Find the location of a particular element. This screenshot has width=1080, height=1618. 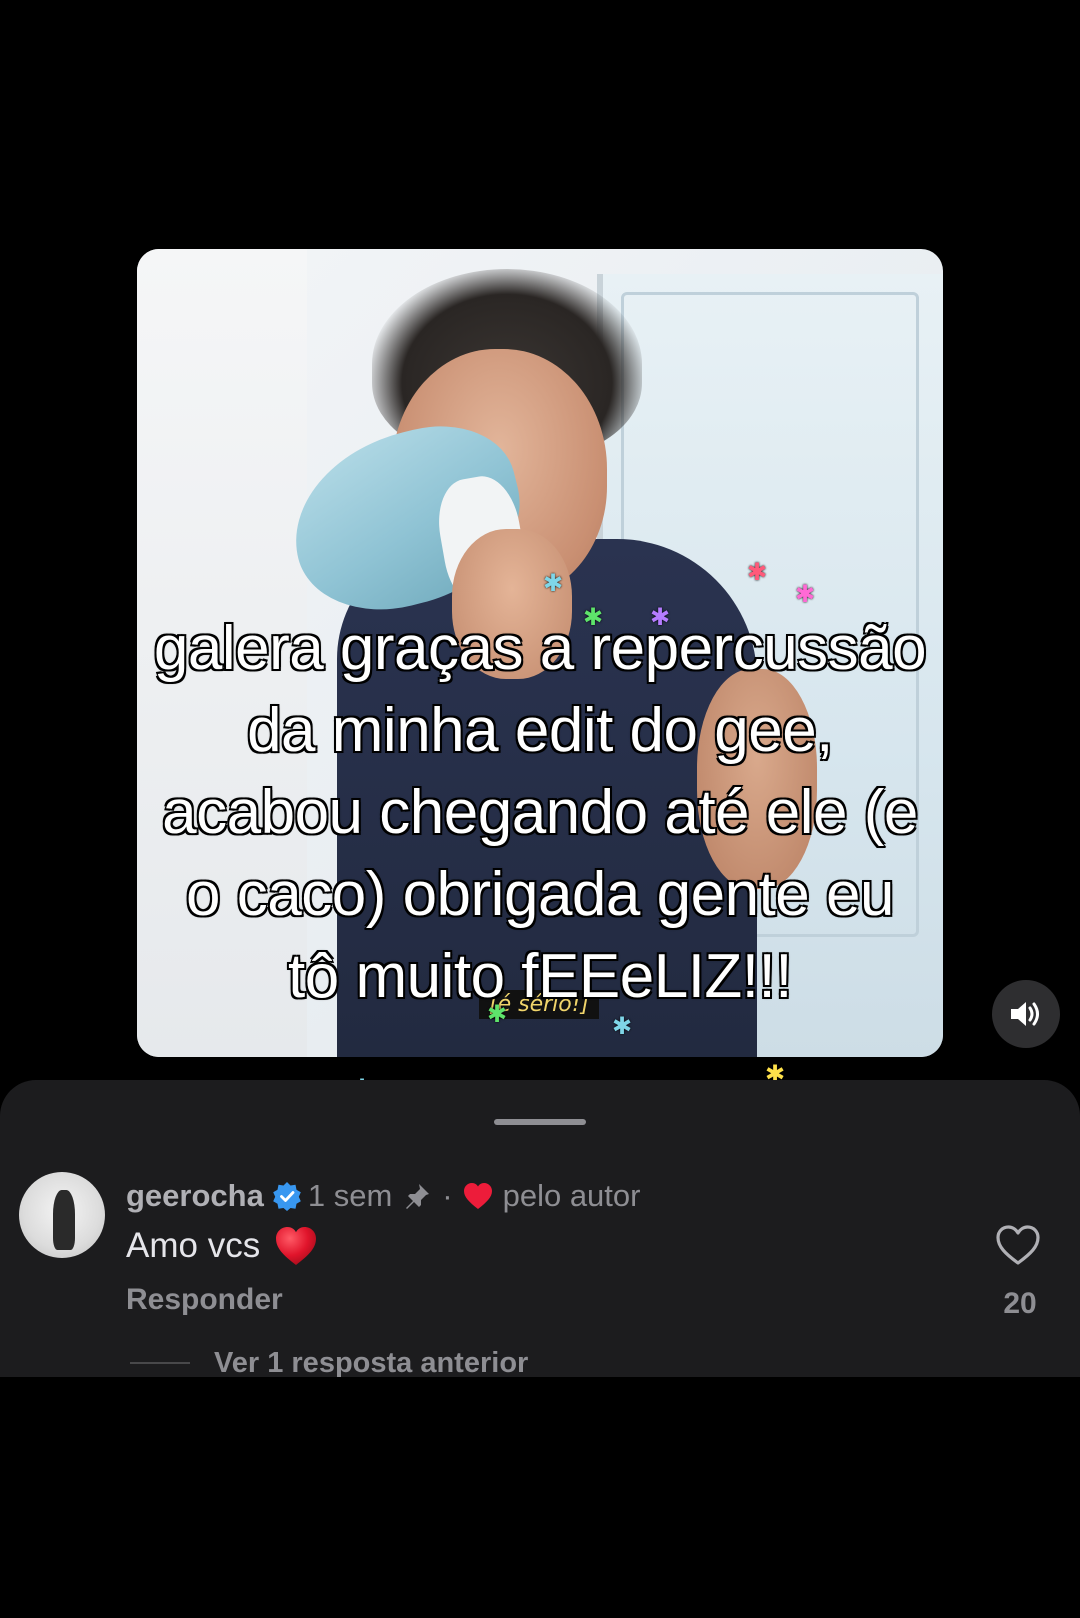

verified-badge-icon is located at coordinates (287, 1196).